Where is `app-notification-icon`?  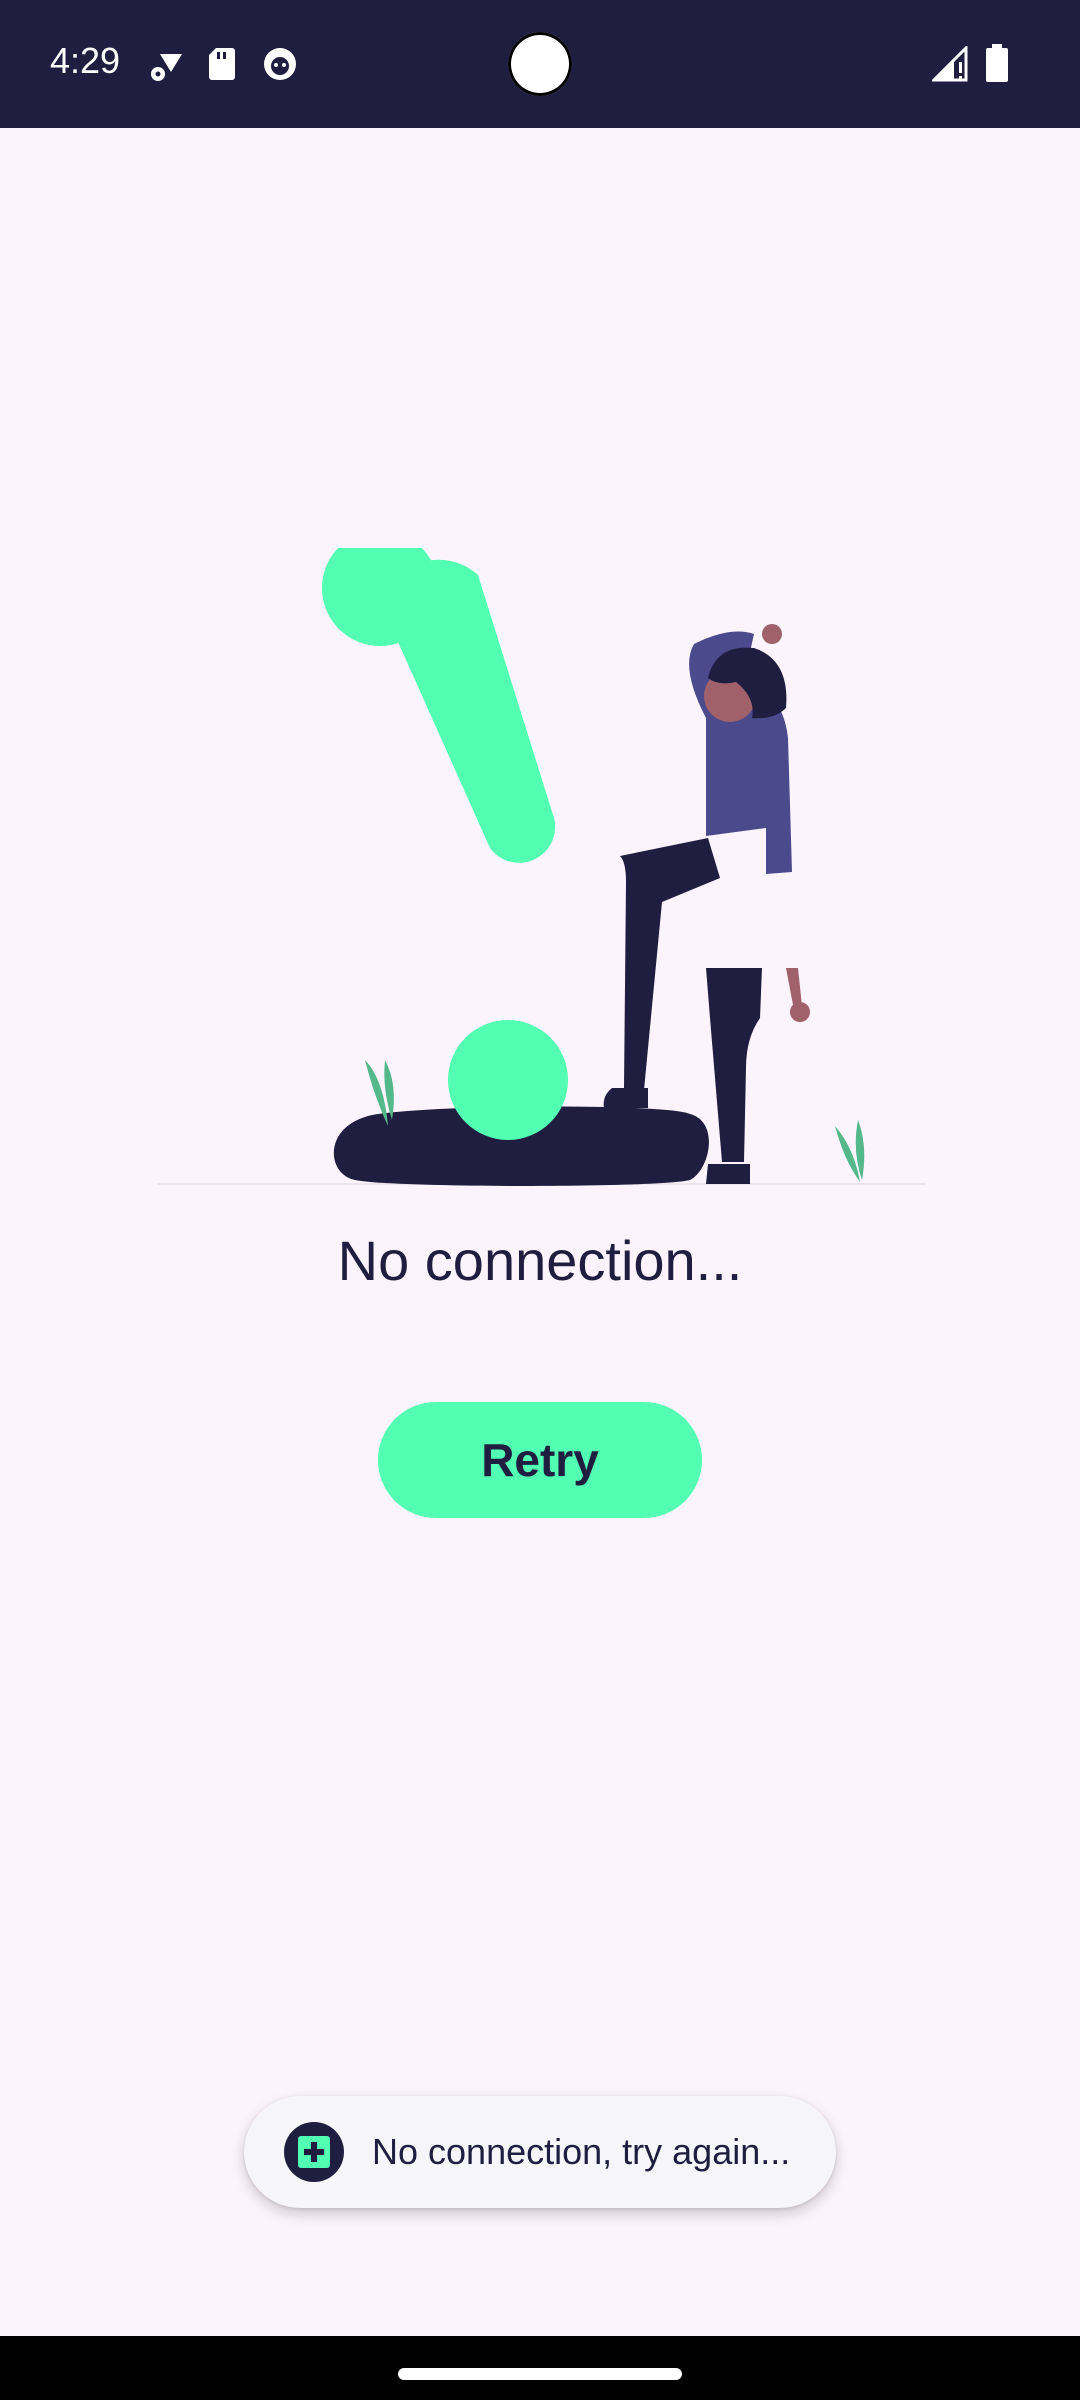
app-notification-icon is located at coordinates (280, 64).